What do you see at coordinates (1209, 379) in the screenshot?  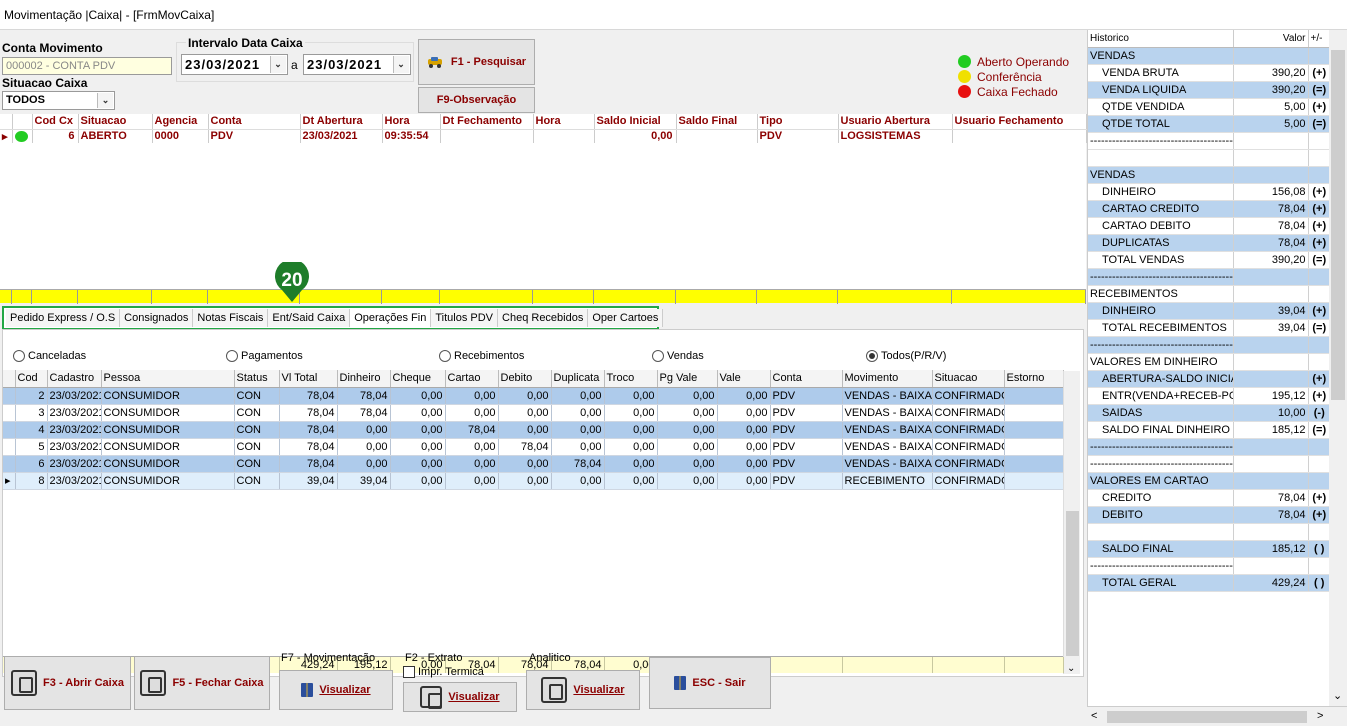 I see `historico-row: ABERTURA-SALDO INICIAL (+)` at bounding box center [1209, 379].